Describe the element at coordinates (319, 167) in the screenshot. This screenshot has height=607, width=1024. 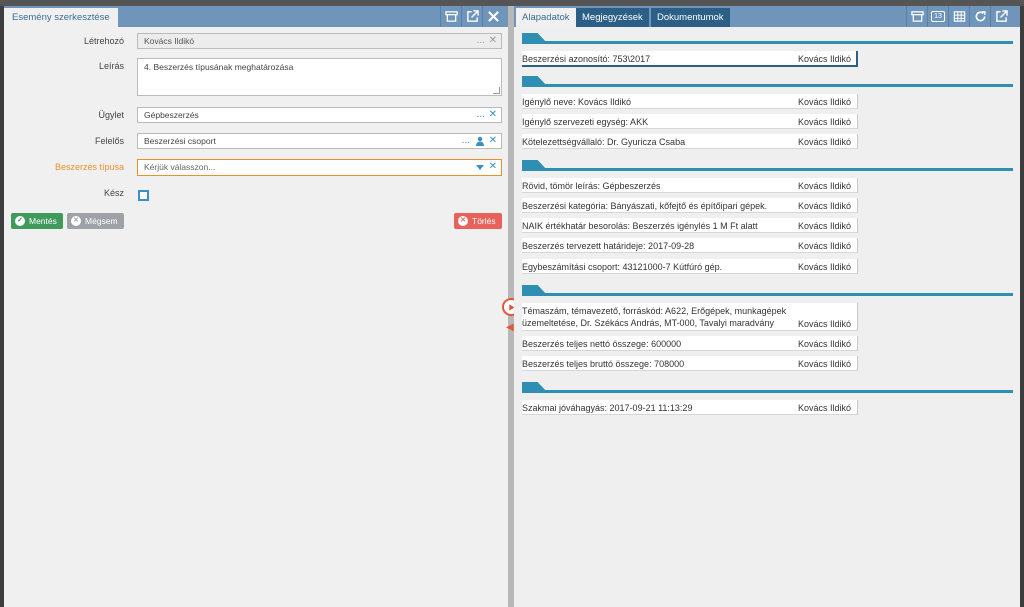
I see `procurement-type-select: Kérjük válasszon... ✕` at that location.